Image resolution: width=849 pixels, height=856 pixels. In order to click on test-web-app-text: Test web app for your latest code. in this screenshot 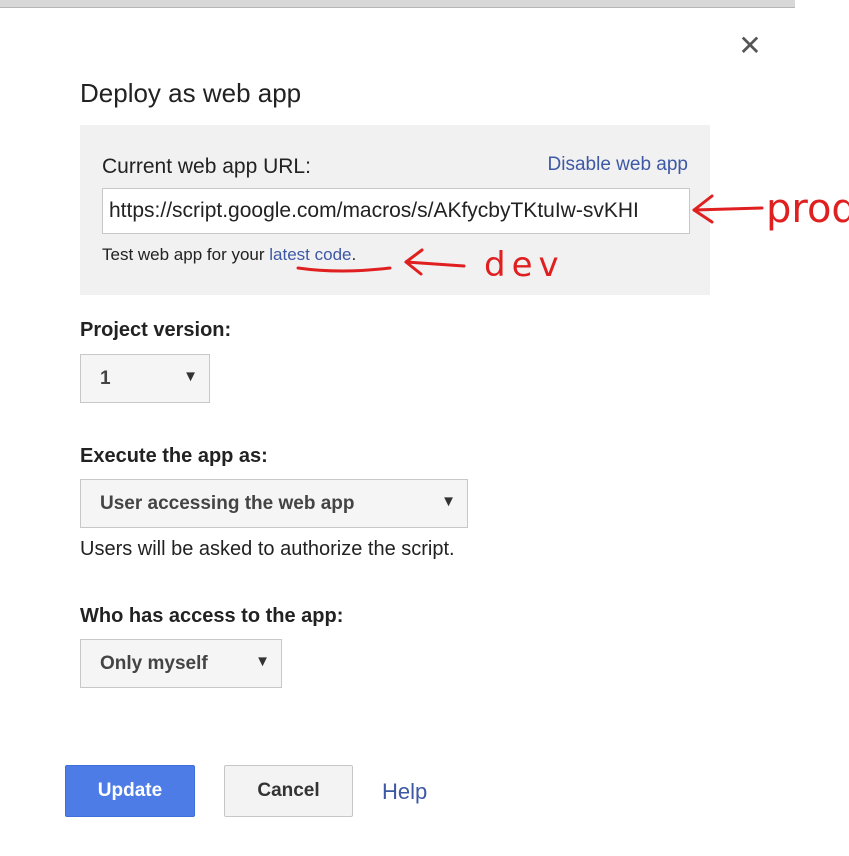, I will do `click(229, 255)`.